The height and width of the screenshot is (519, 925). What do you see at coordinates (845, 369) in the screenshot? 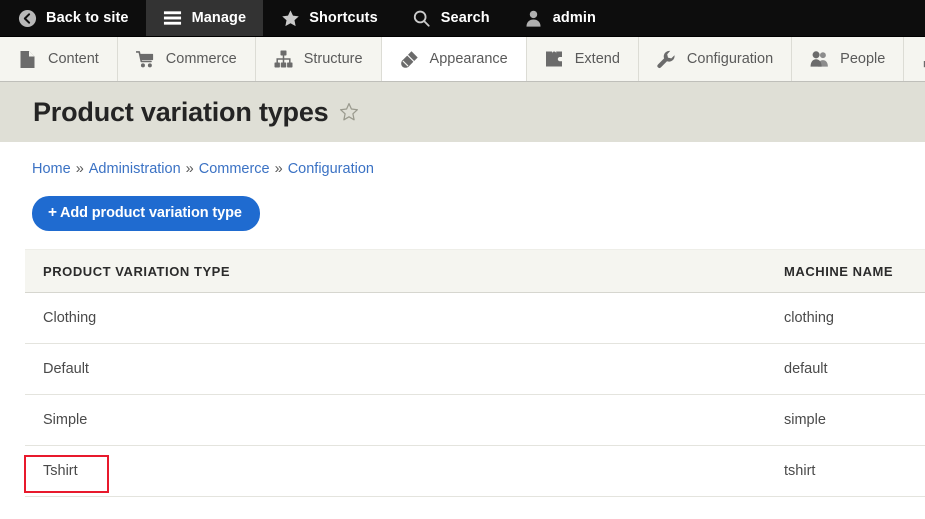
I see `cell-machine-name: default` at bounding box center [845, 369].